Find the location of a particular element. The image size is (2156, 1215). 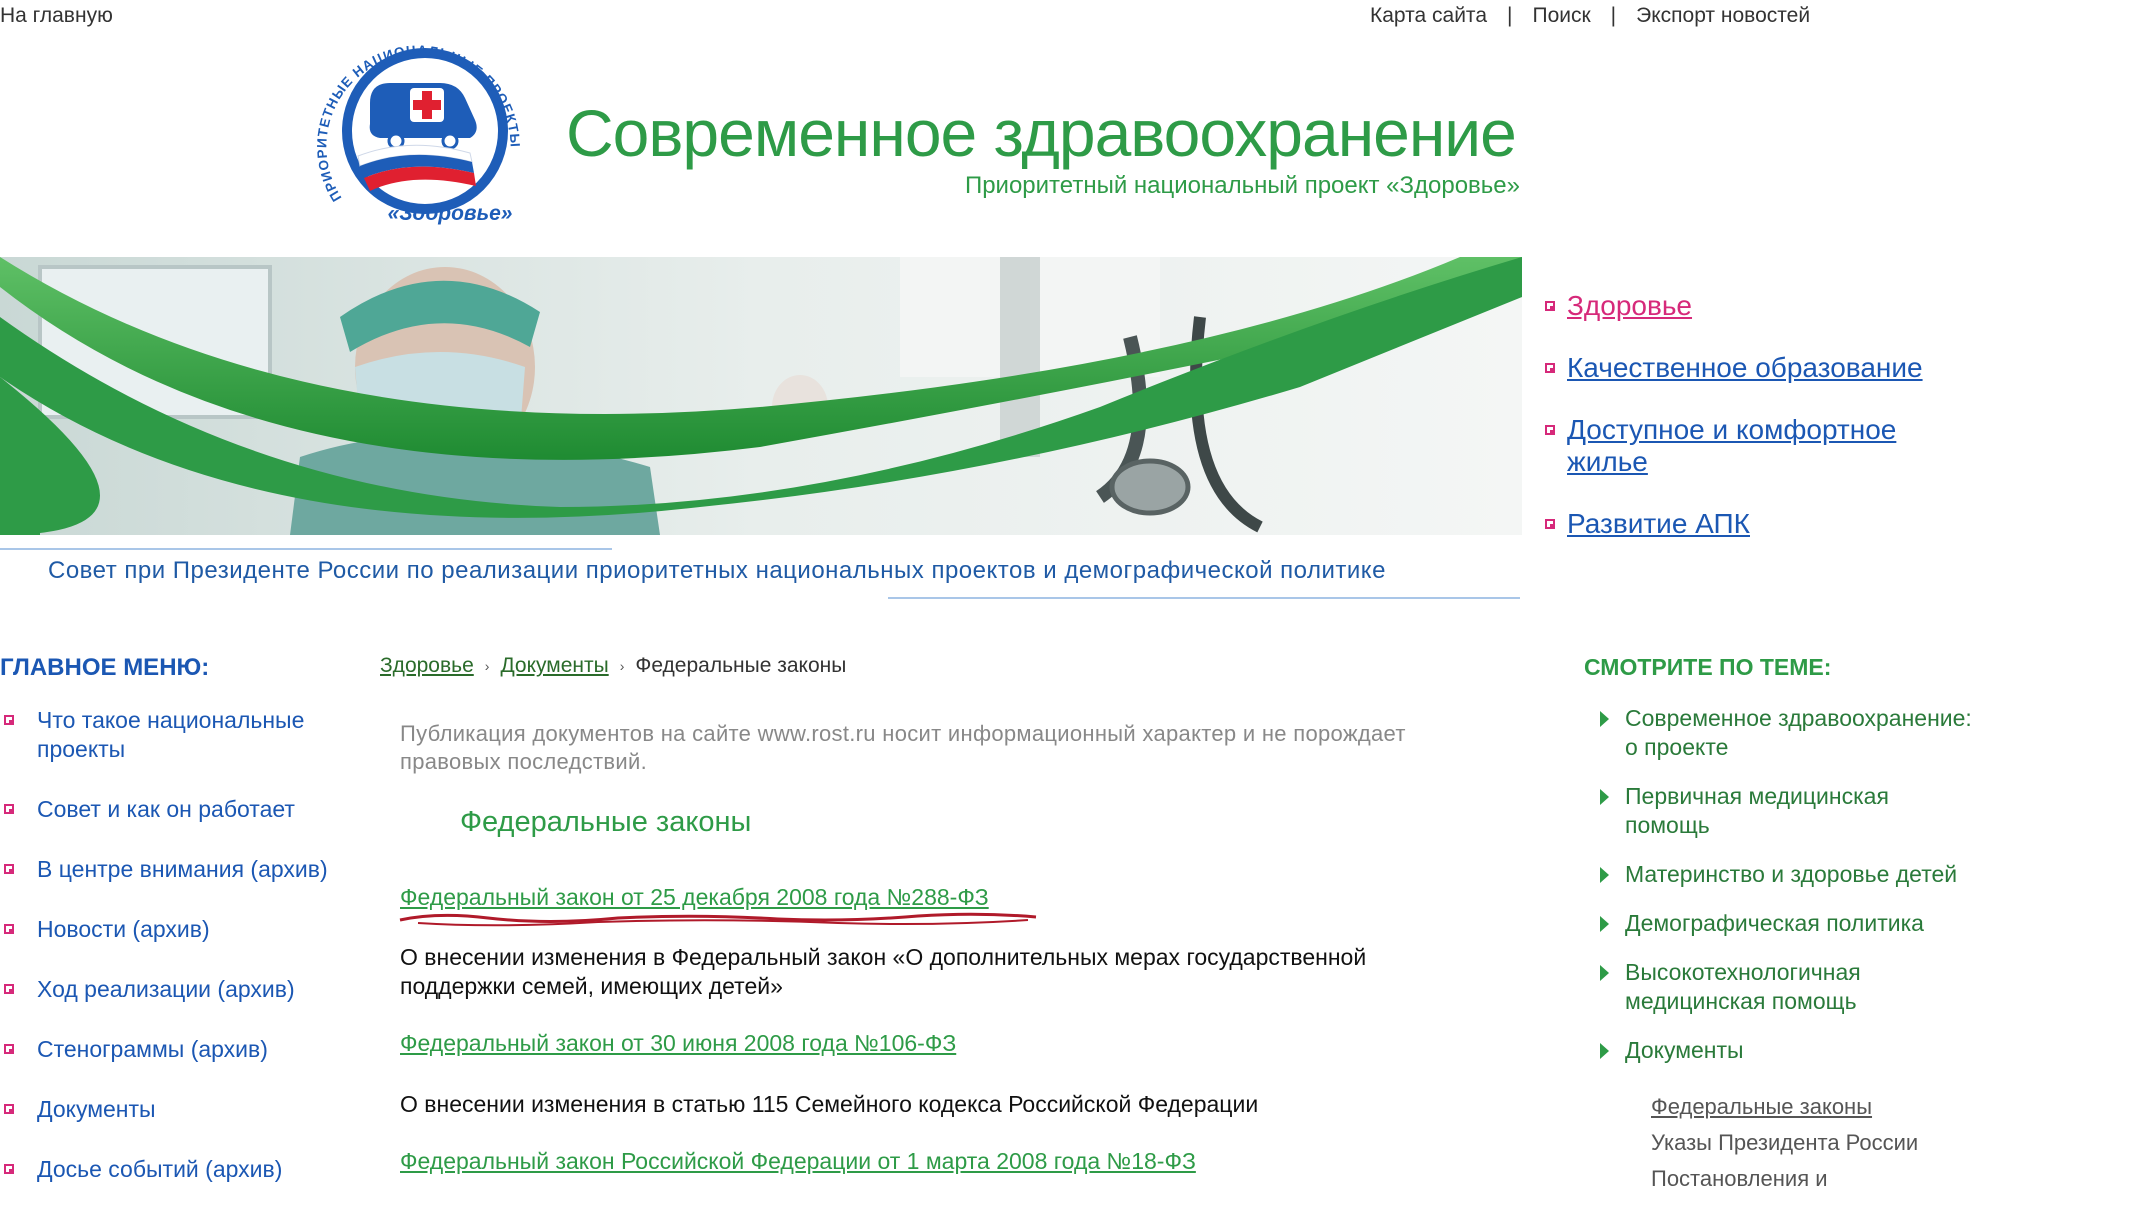

menu-link-transcripts-archive: Стенограммы (архив) is located at coordinates (152, 1049).